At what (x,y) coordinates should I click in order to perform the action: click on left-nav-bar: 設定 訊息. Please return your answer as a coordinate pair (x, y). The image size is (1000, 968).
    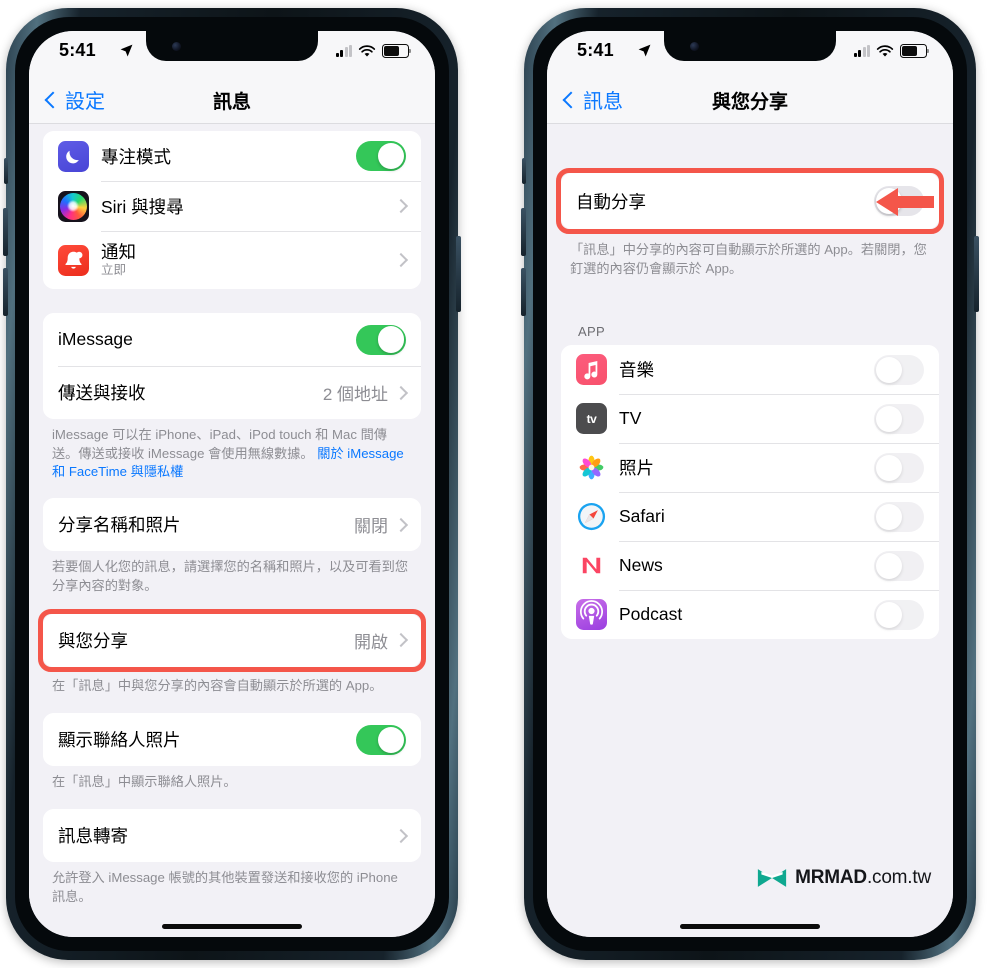
    Looking at the image, I should click on (232, 100).